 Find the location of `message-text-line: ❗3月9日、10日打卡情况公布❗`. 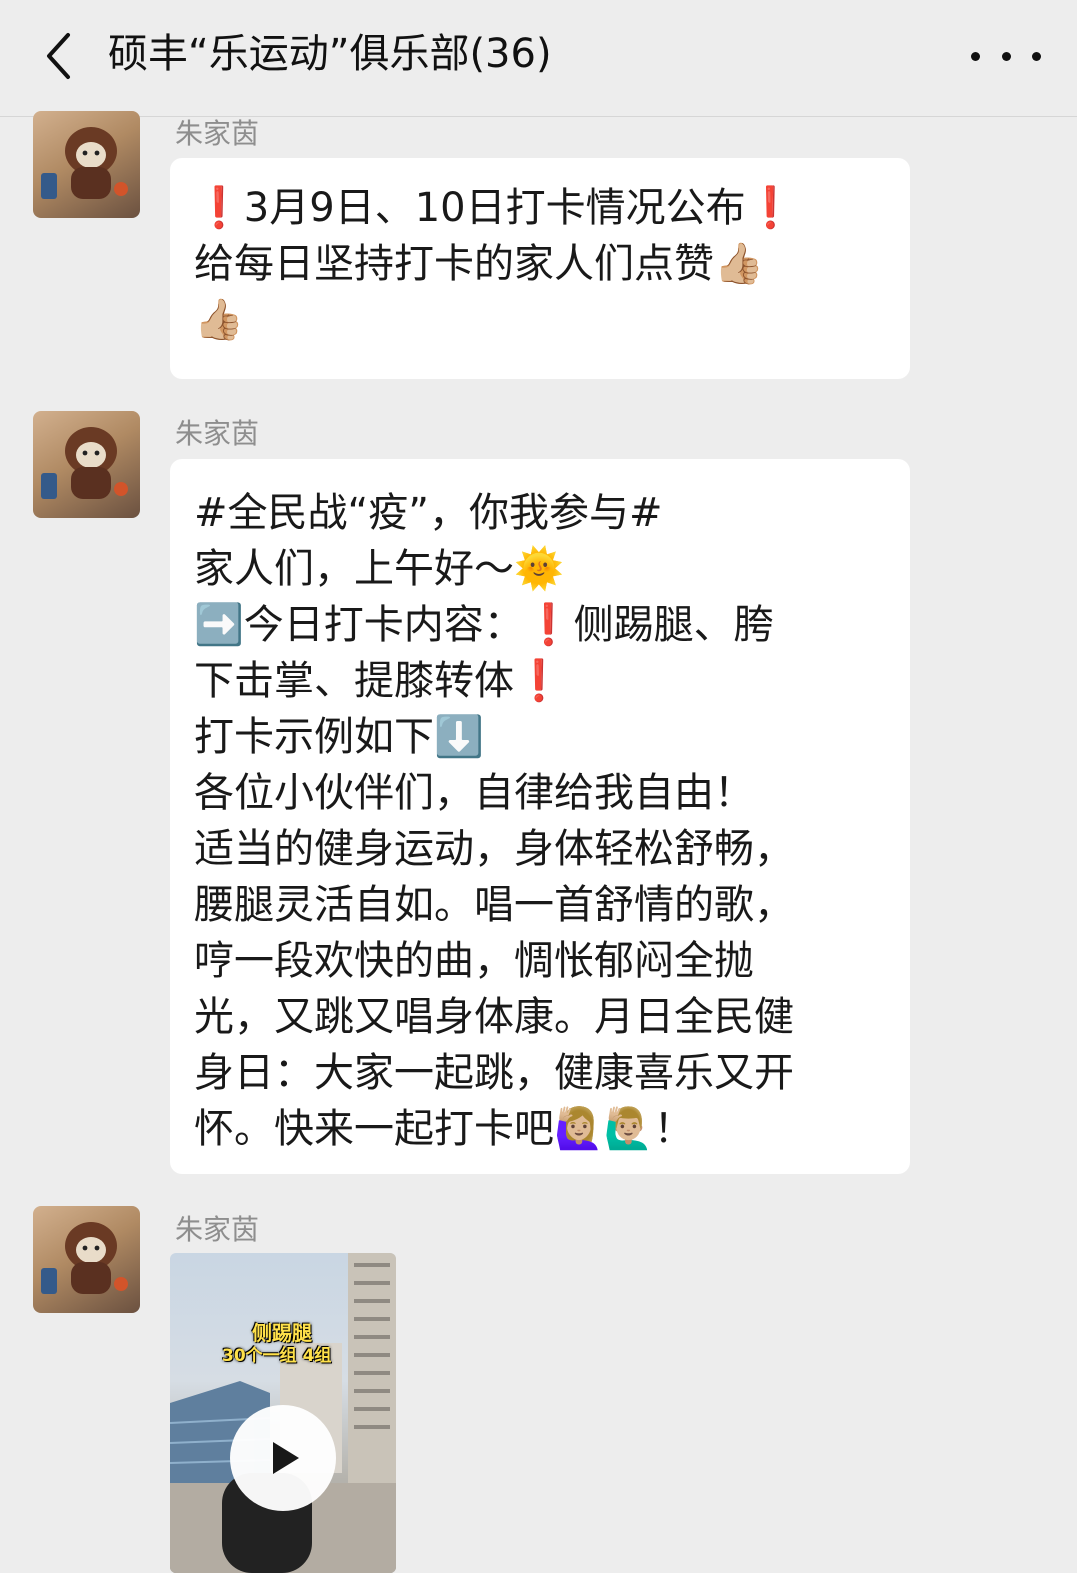

message-text-line: ❗3月9日、10日打卡情况公布❗ is located at coordinates (495, 208).